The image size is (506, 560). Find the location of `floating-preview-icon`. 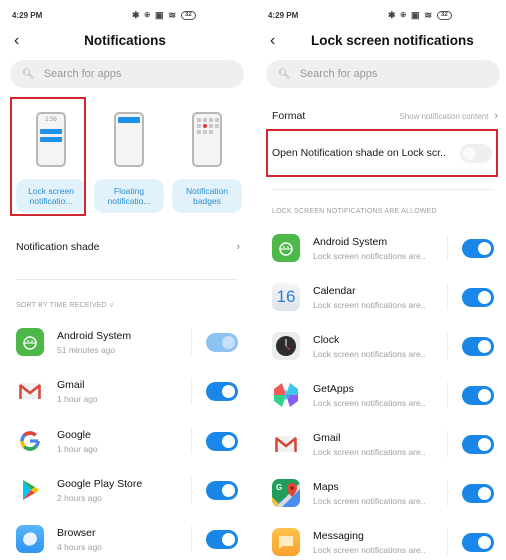

floating-preview-icon is located at coordinates (129, 139).